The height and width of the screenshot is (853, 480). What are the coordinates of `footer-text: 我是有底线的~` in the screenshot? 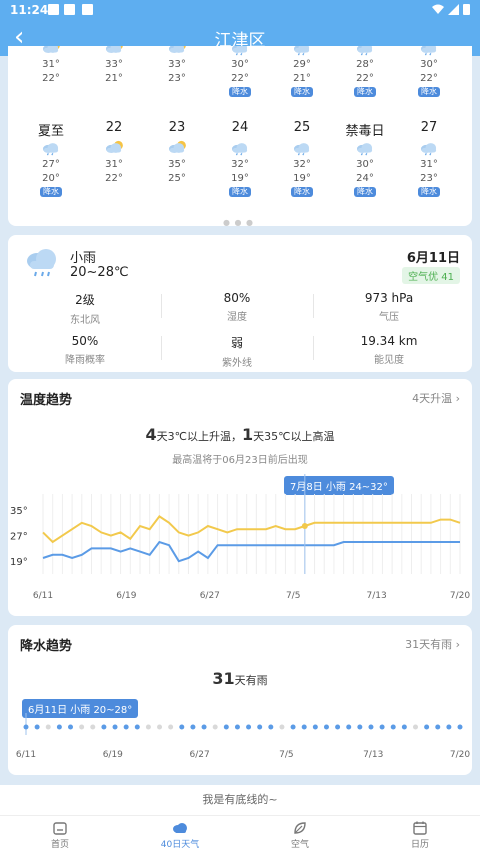 It's located at (240, 800).